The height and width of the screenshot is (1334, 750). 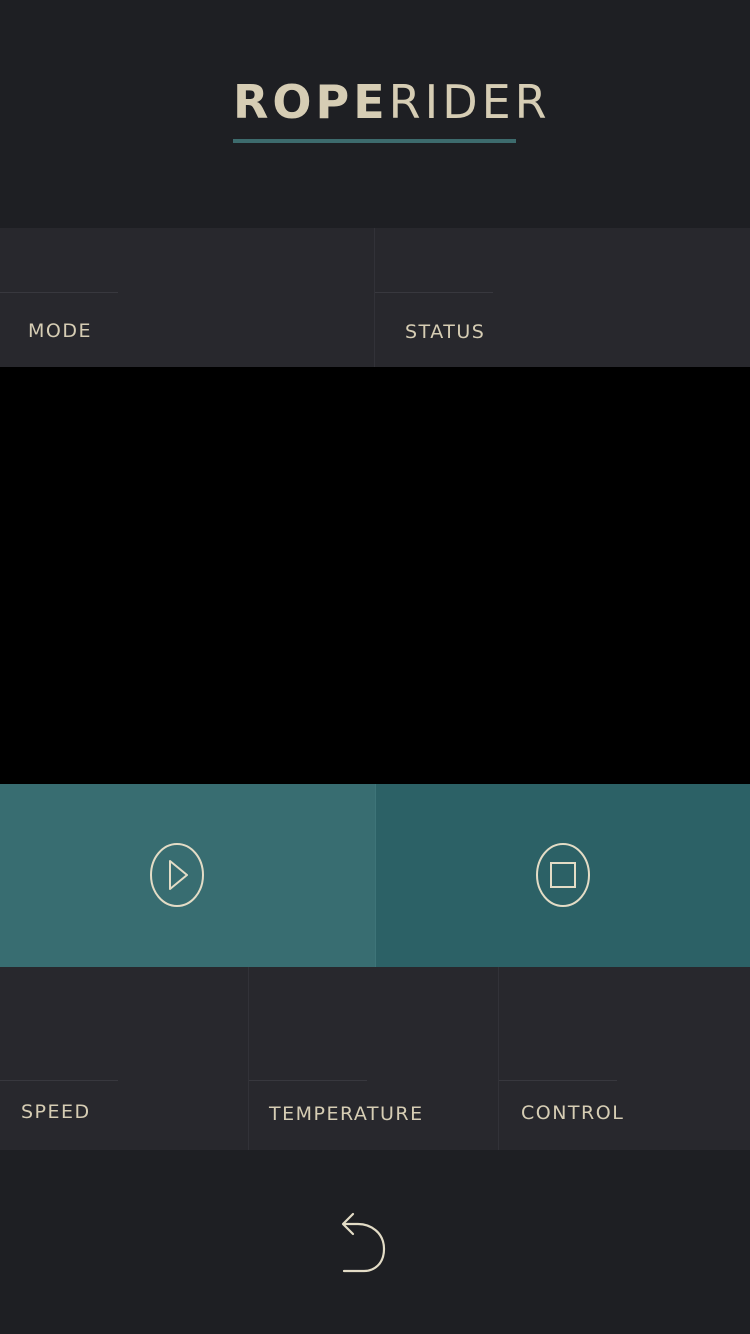 I want to click on temperature-label: TEMPERATURE, so click(x=346, y=1114).